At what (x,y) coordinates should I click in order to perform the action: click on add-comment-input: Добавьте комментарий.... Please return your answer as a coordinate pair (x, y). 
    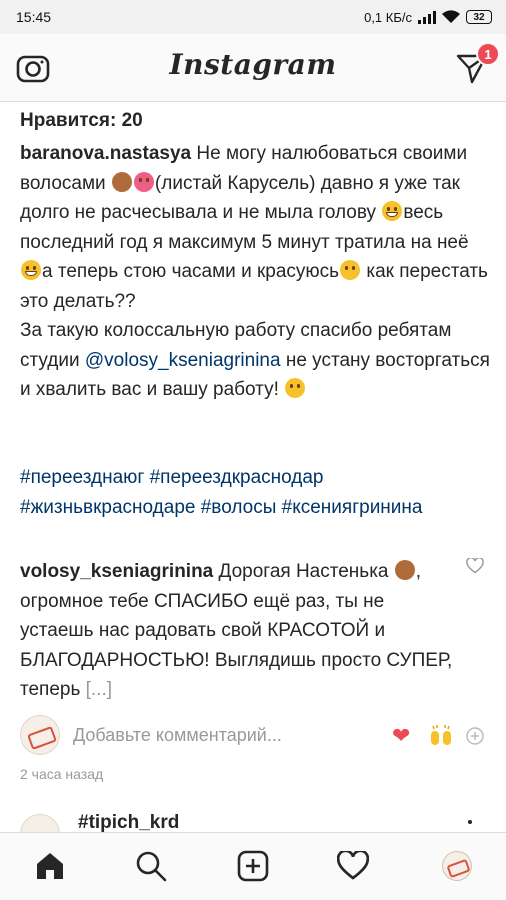
    Looking at the image, I should click on (177, 735).